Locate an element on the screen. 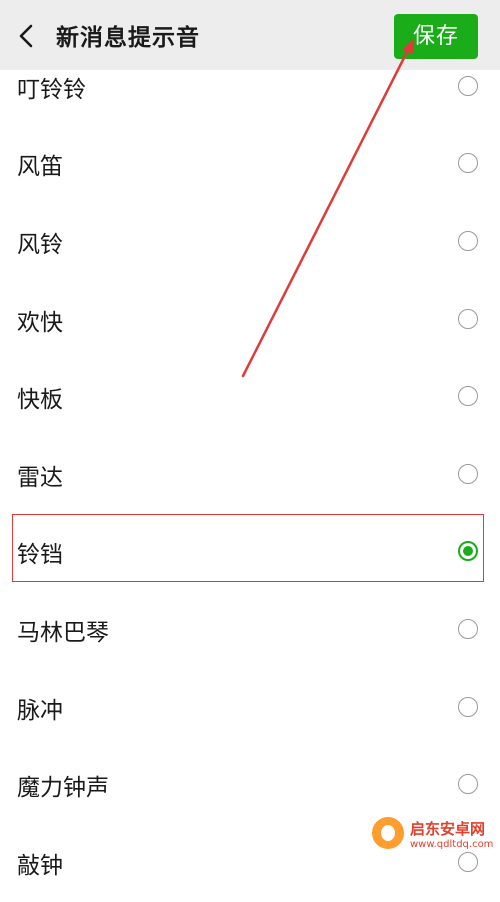  ringtone-item: 快板 is located at coordinates (250, 397).